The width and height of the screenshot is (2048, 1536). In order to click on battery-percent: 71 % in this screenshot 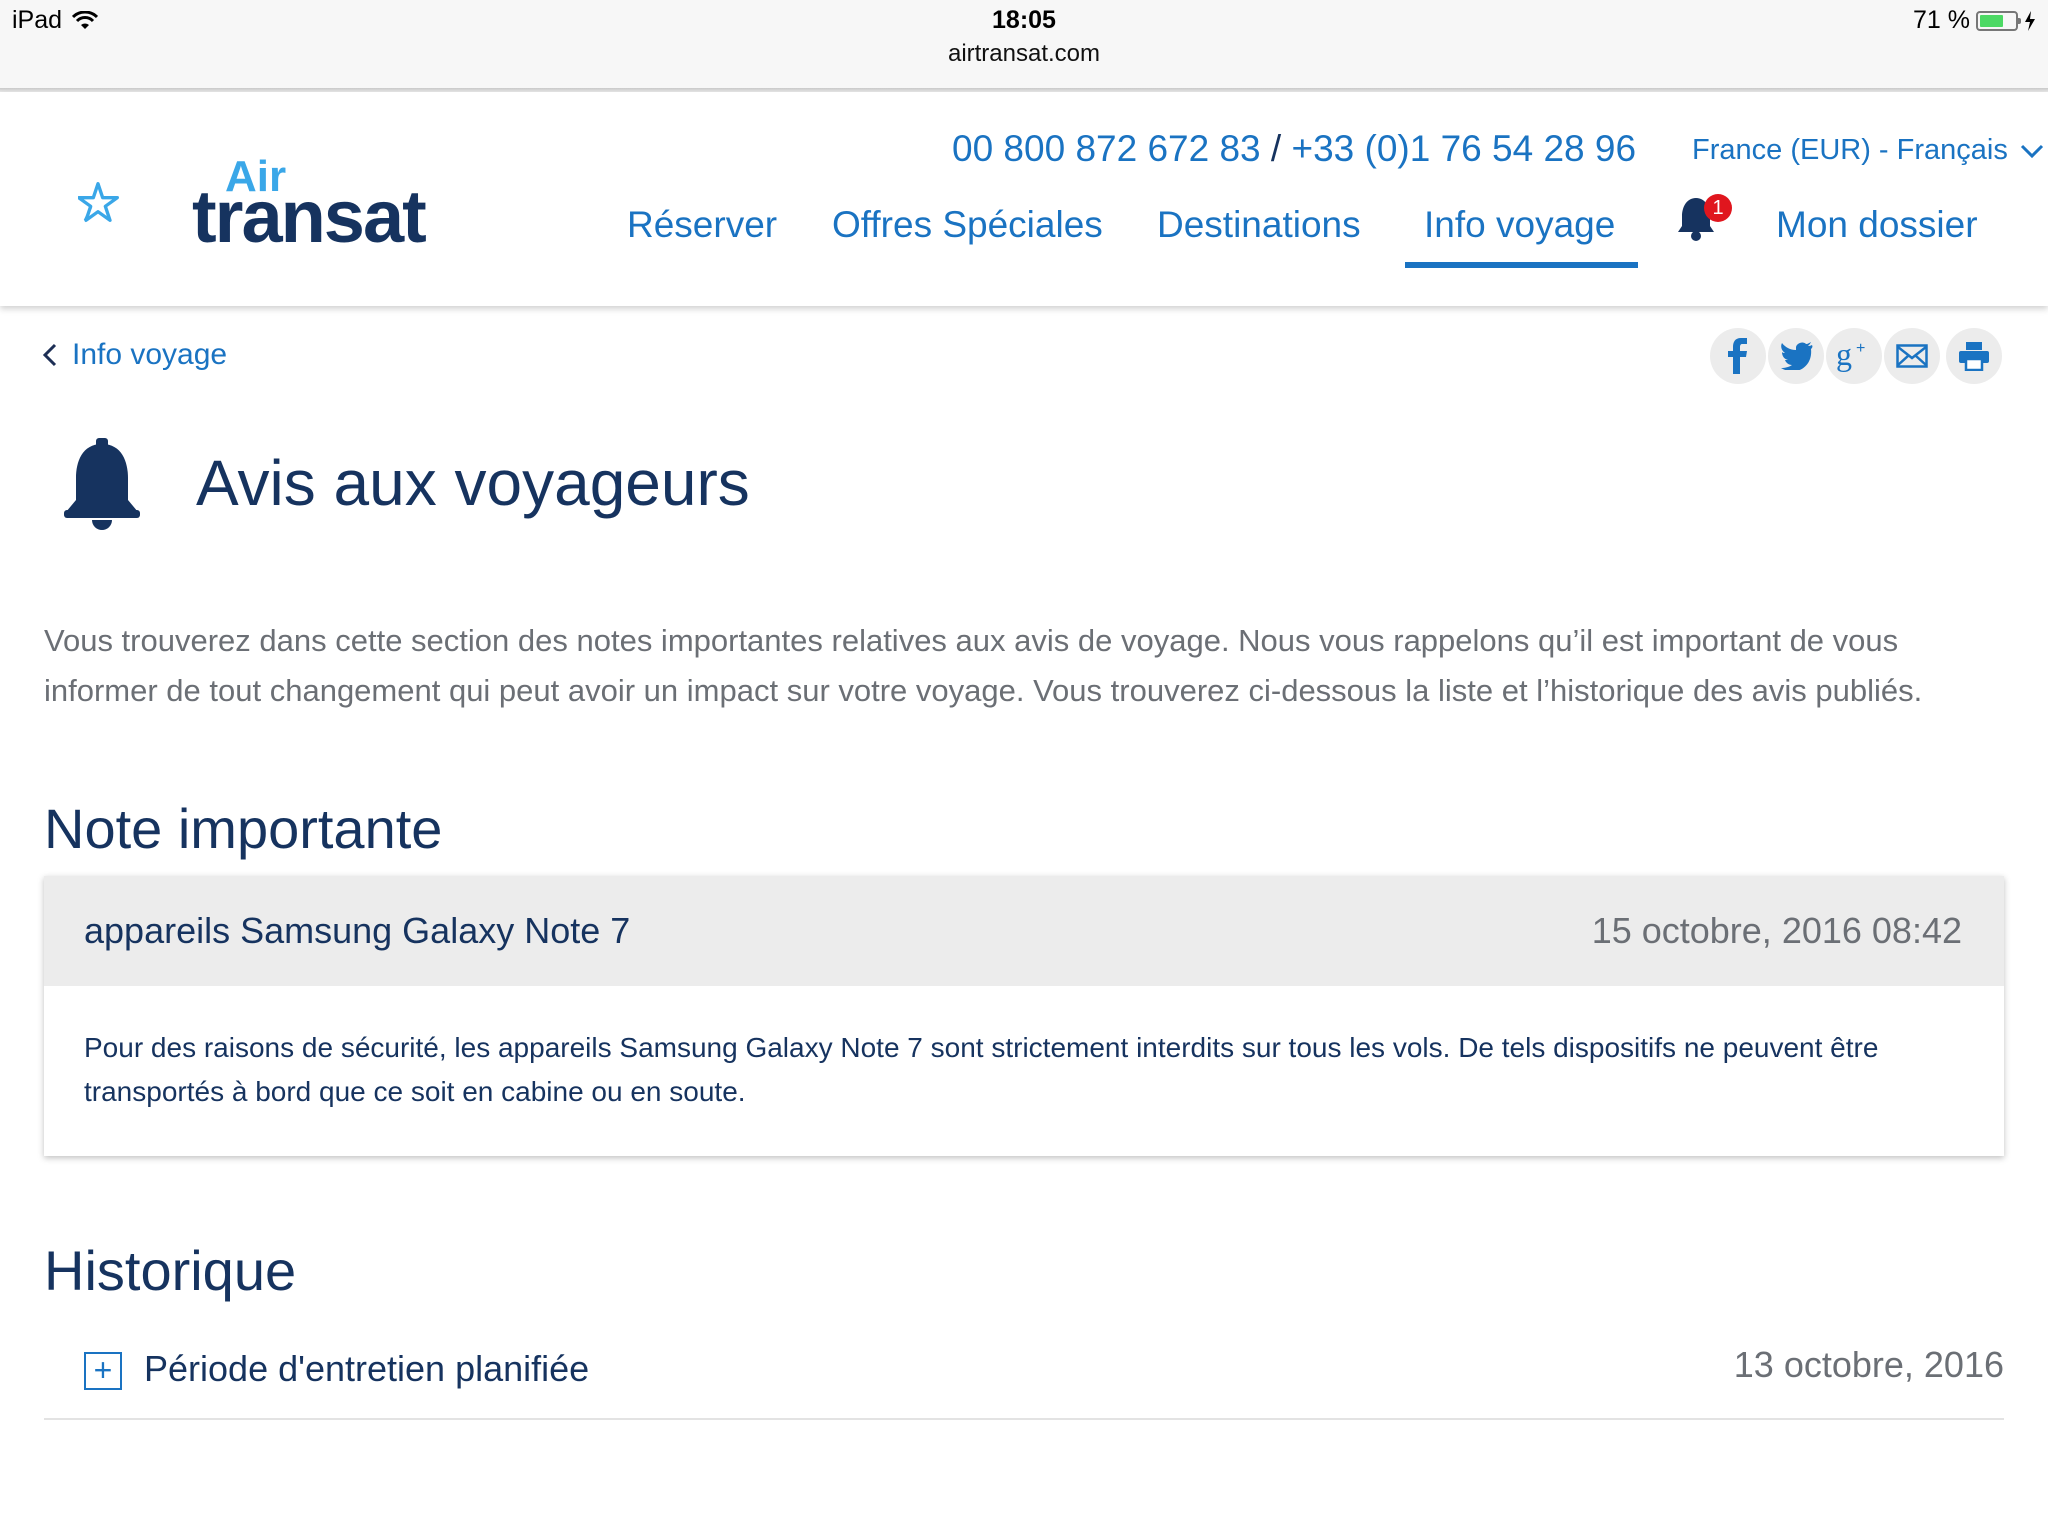, I will do `click(1941, 20)`.